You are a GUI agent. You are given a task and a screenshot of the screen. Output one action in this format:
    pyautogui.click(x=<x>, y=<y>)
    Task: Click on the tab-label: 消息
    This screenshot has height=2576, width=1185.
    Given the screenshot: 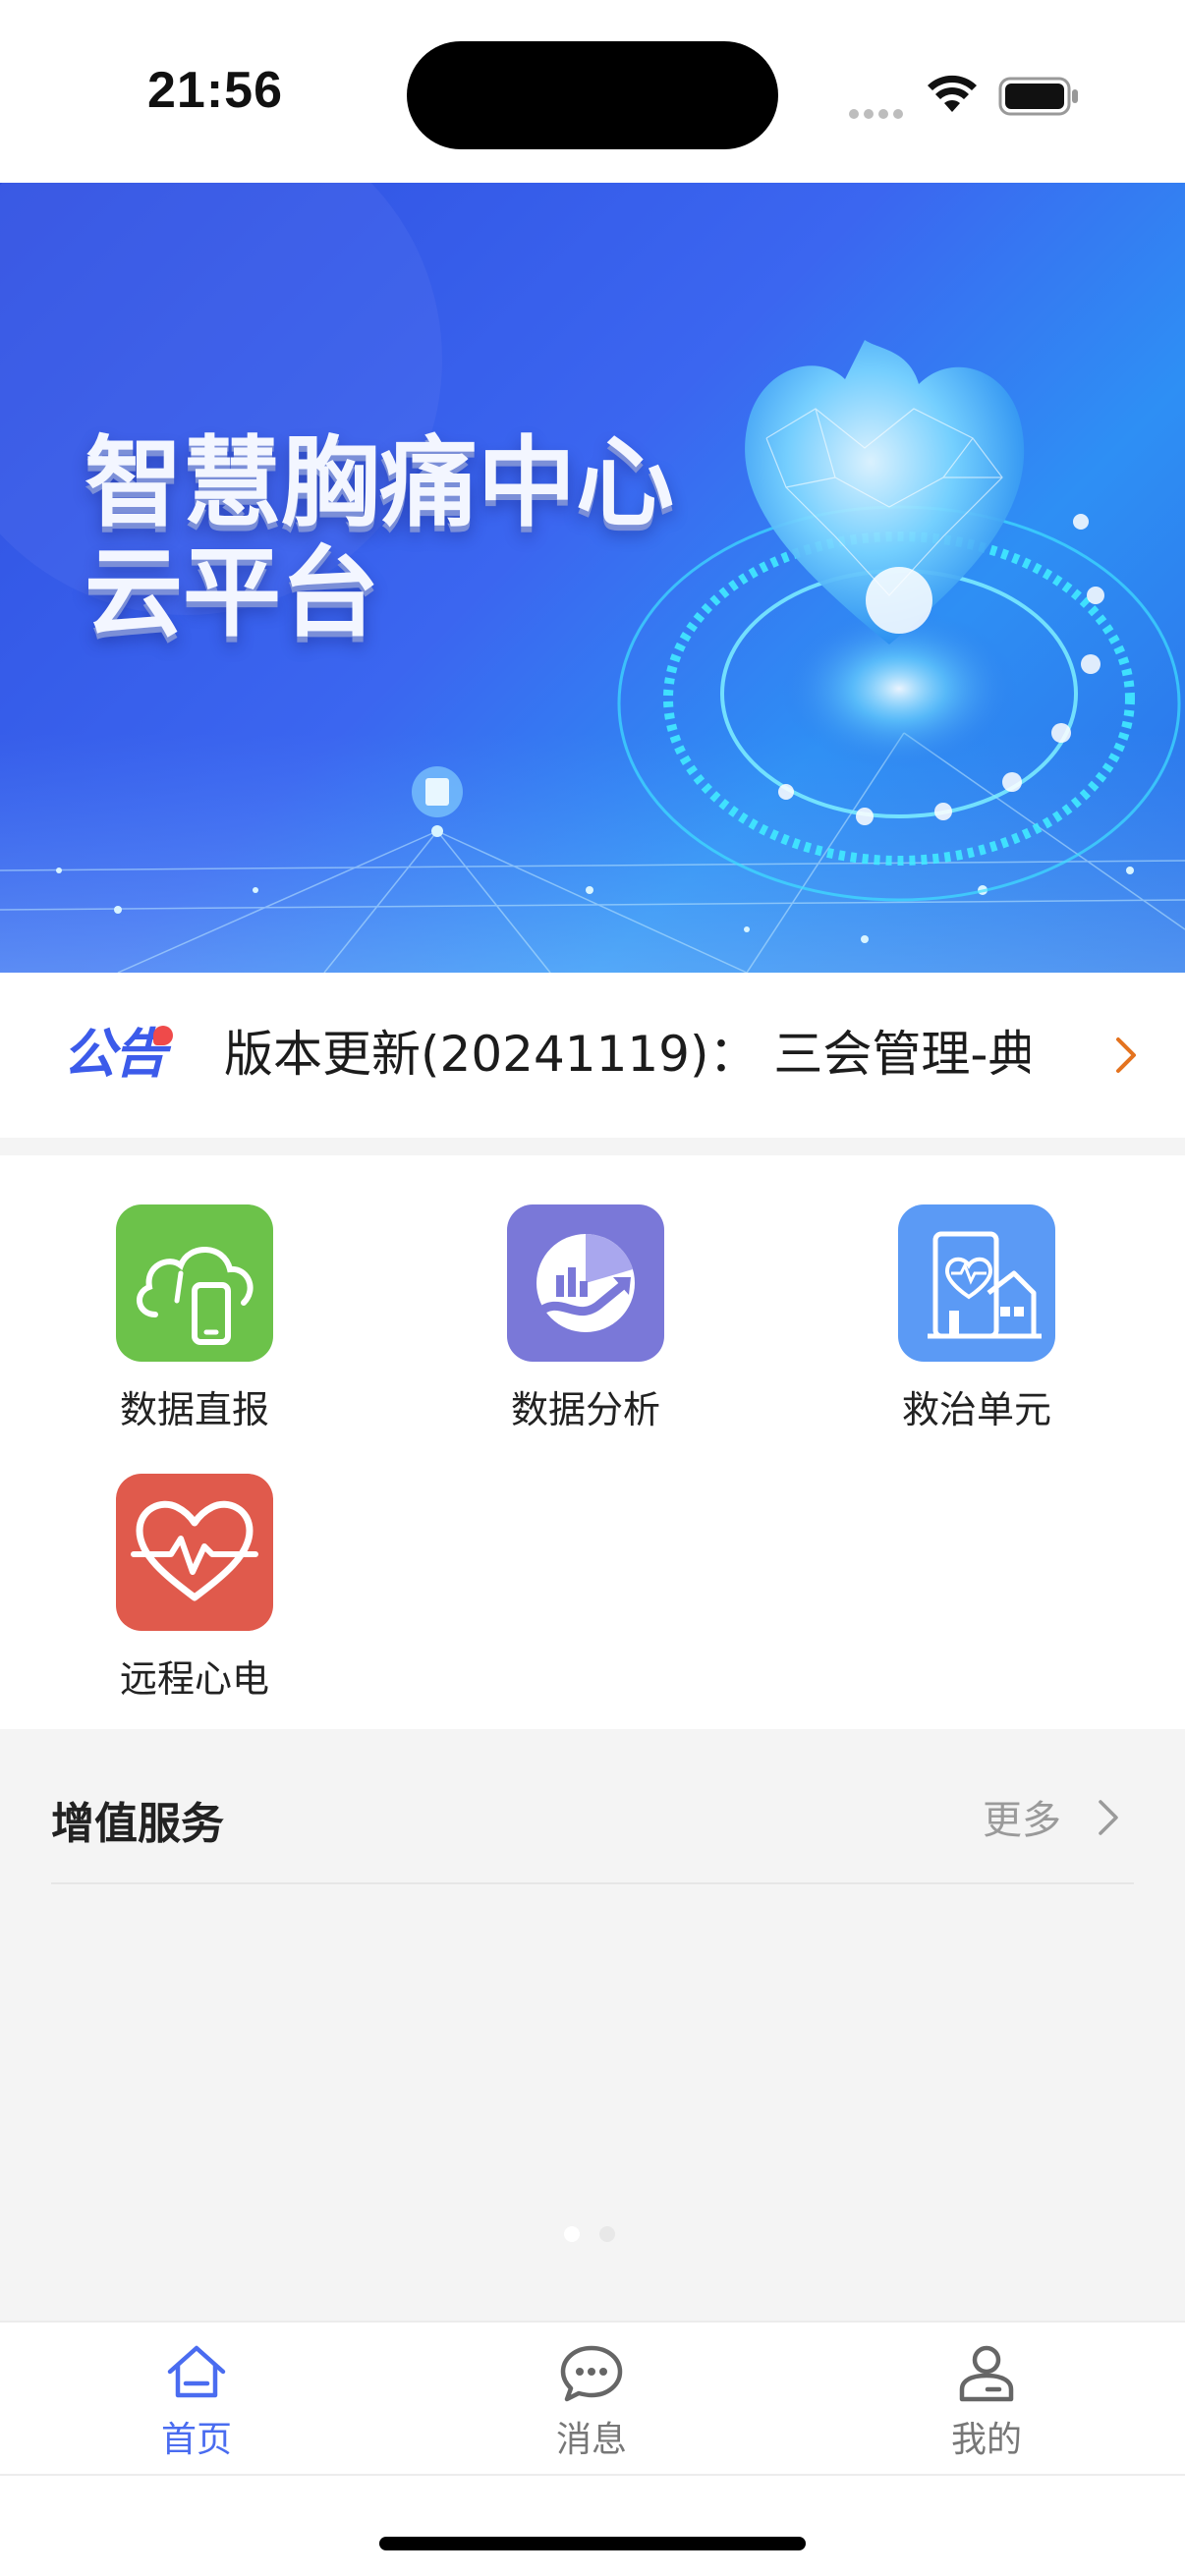 What is the action you would take?
    pyautogui.click(x=591, y=2440)
    